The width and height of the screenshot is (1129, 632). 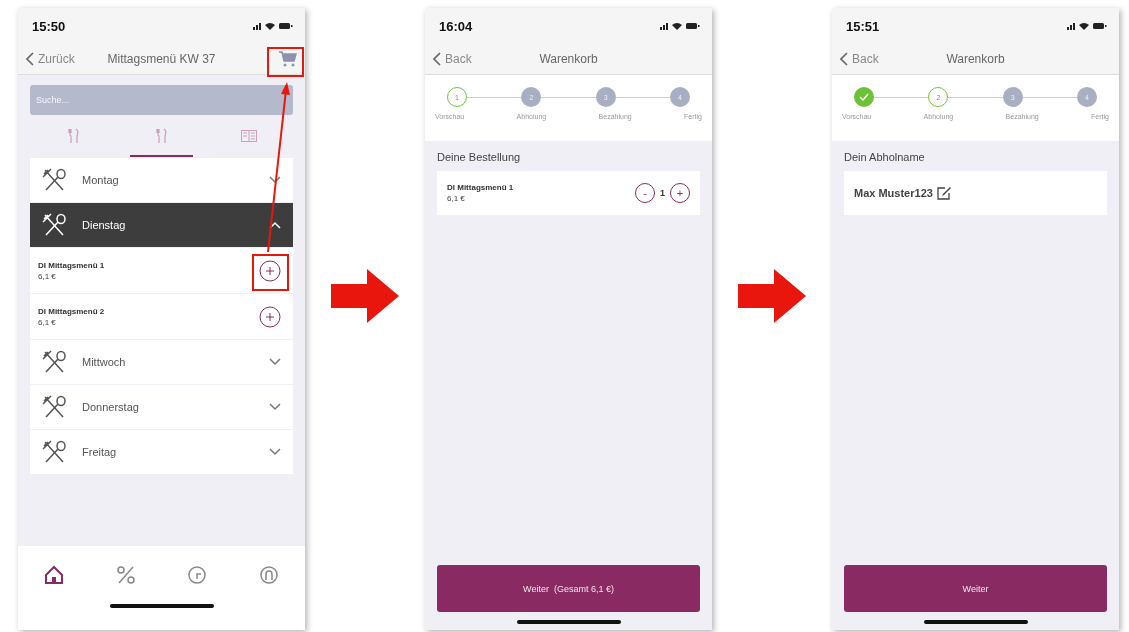 What do you see at coordinates (662, 193) in the screenshot?
I see `quantity-value: 1` at bounding box center [662, 193].